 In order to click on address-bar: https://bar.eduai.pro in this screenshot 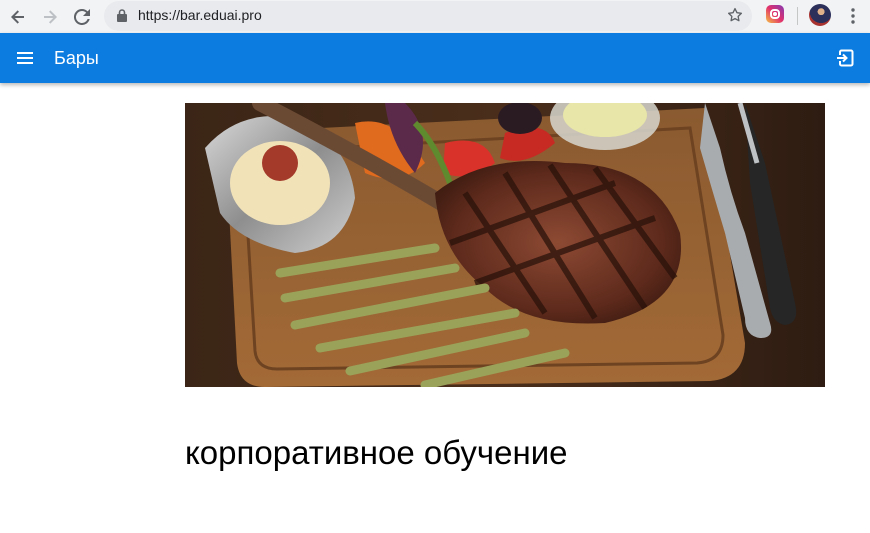, I will do `click(428, 16)`.